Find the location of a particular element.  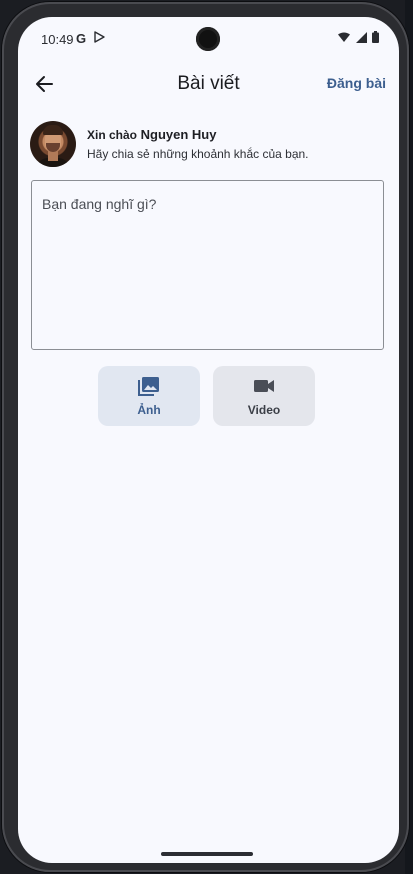

post-button: Đăng bài is located at coordinates (356, 83).